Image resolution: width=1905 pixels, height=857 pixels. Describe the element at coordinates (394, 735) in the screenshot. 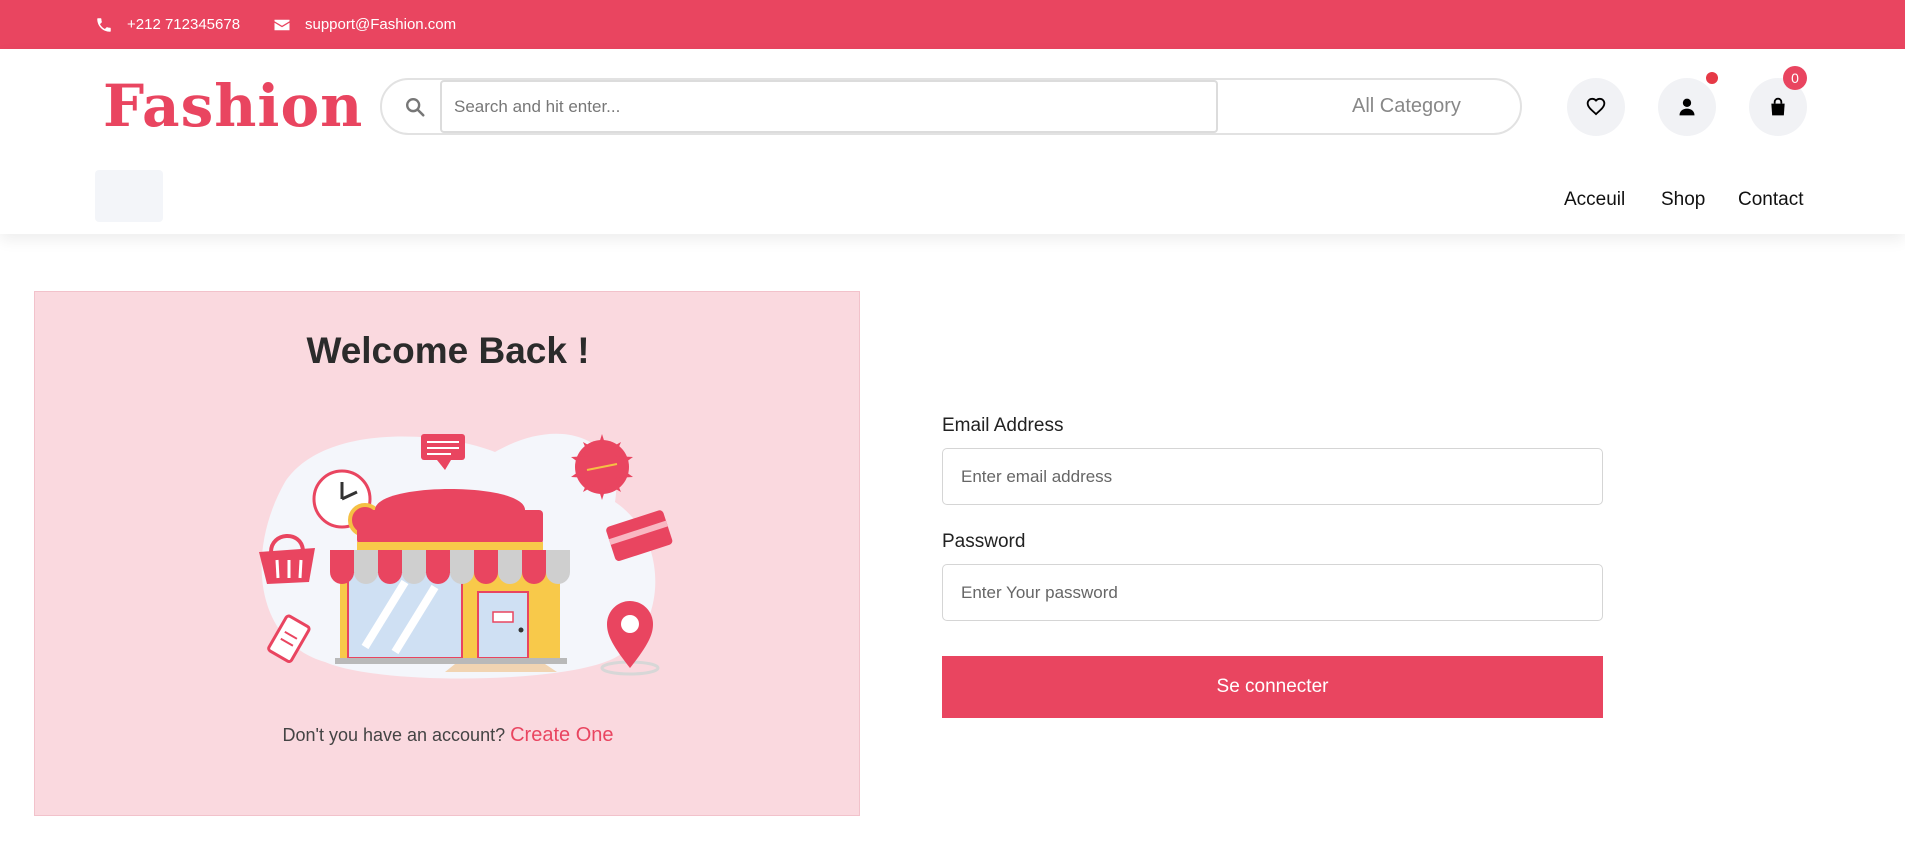

I see `no-account-text: Don't you have an account?` at that location.